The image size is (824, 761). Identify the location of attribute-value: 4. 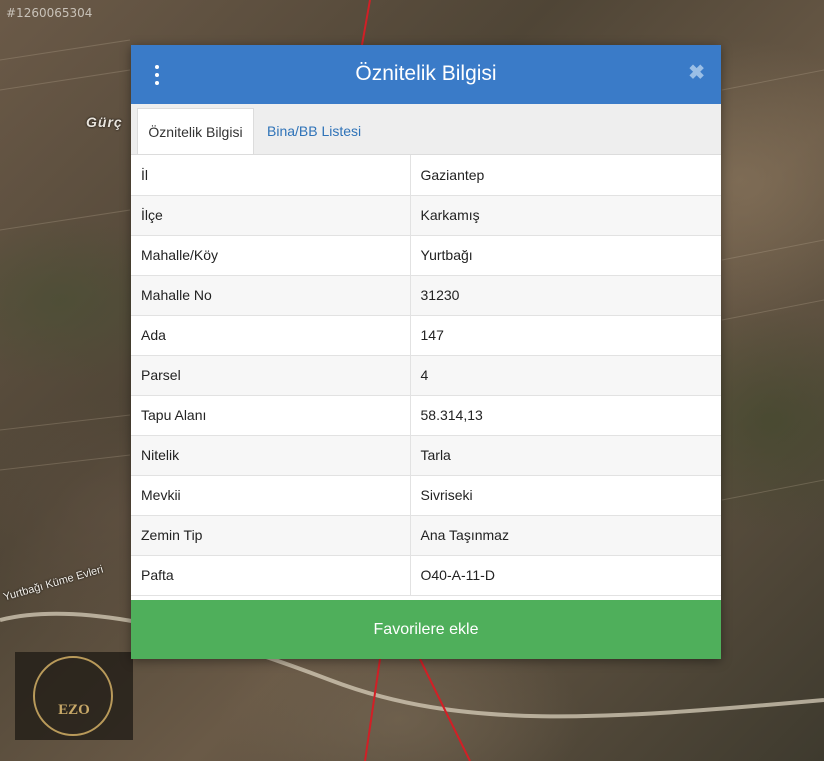
(565, 375).